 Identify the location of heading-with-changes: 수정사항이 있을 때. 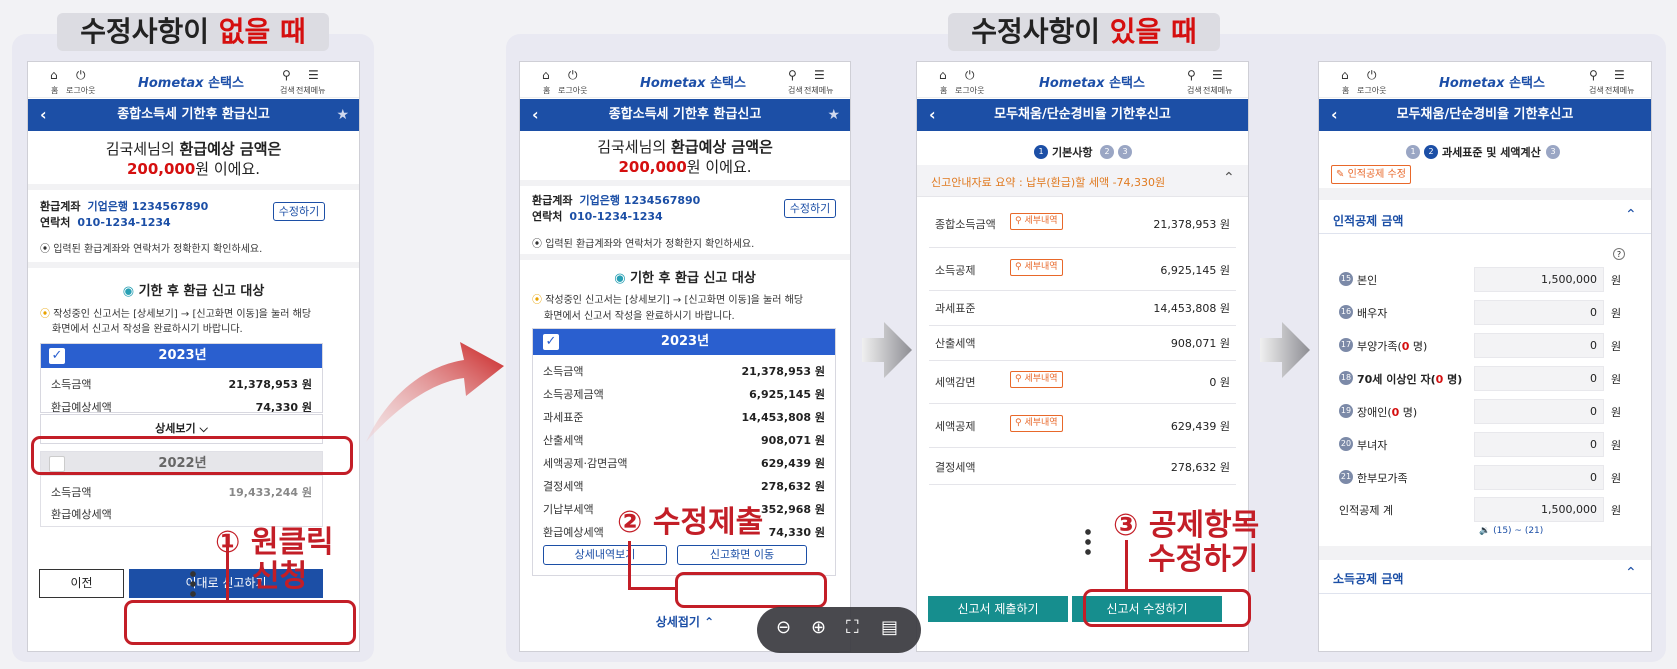
(1084, 32).